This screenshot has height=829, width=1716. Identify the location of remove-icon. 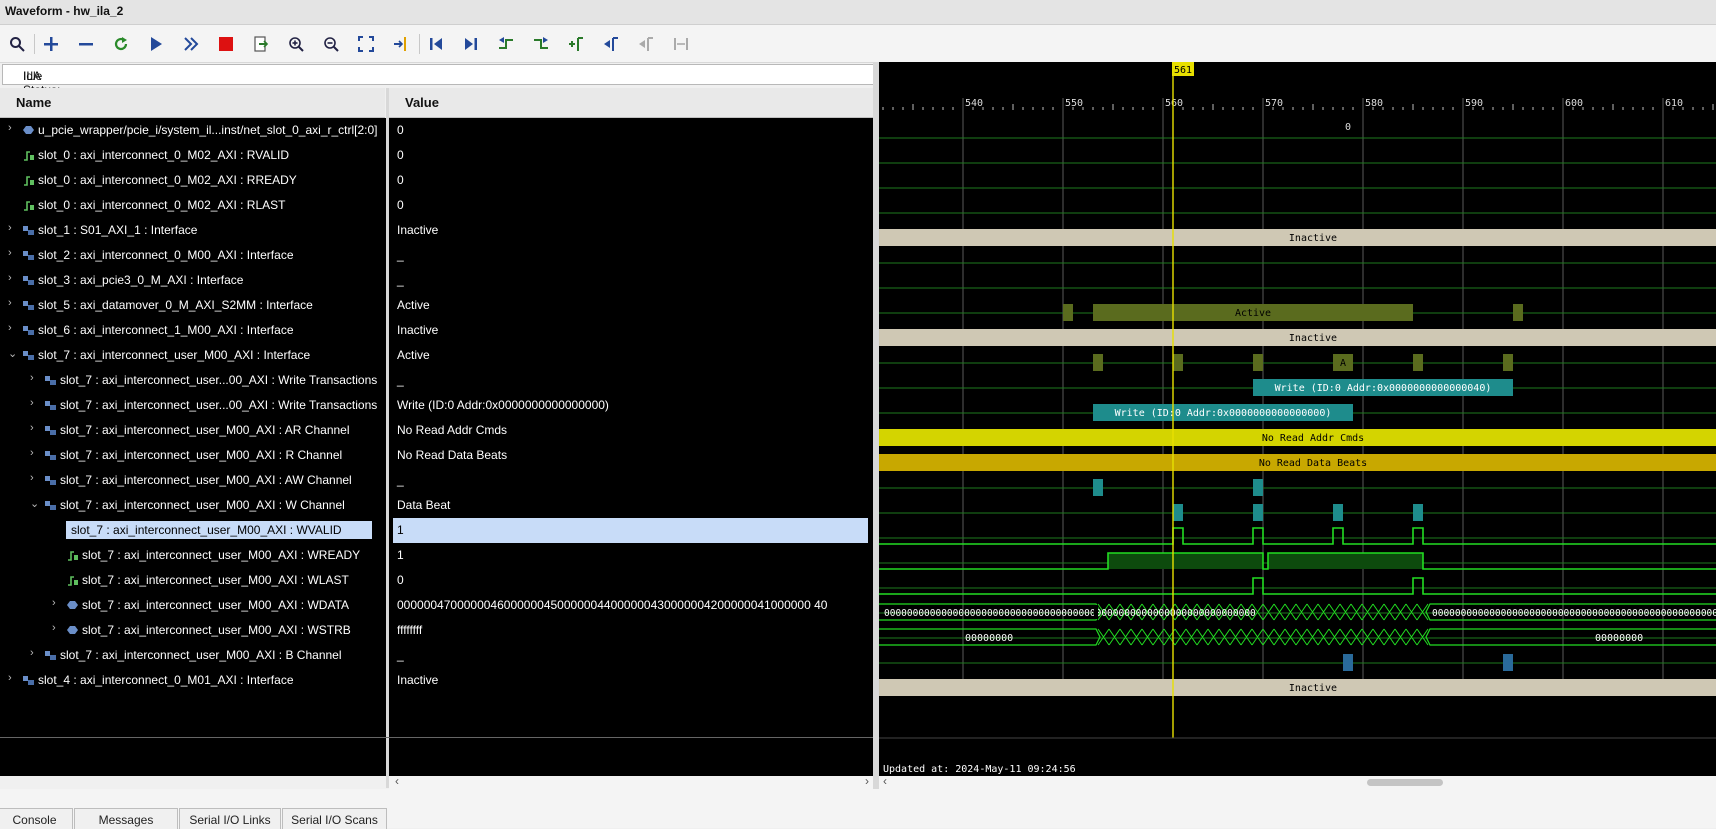
(86, 44).